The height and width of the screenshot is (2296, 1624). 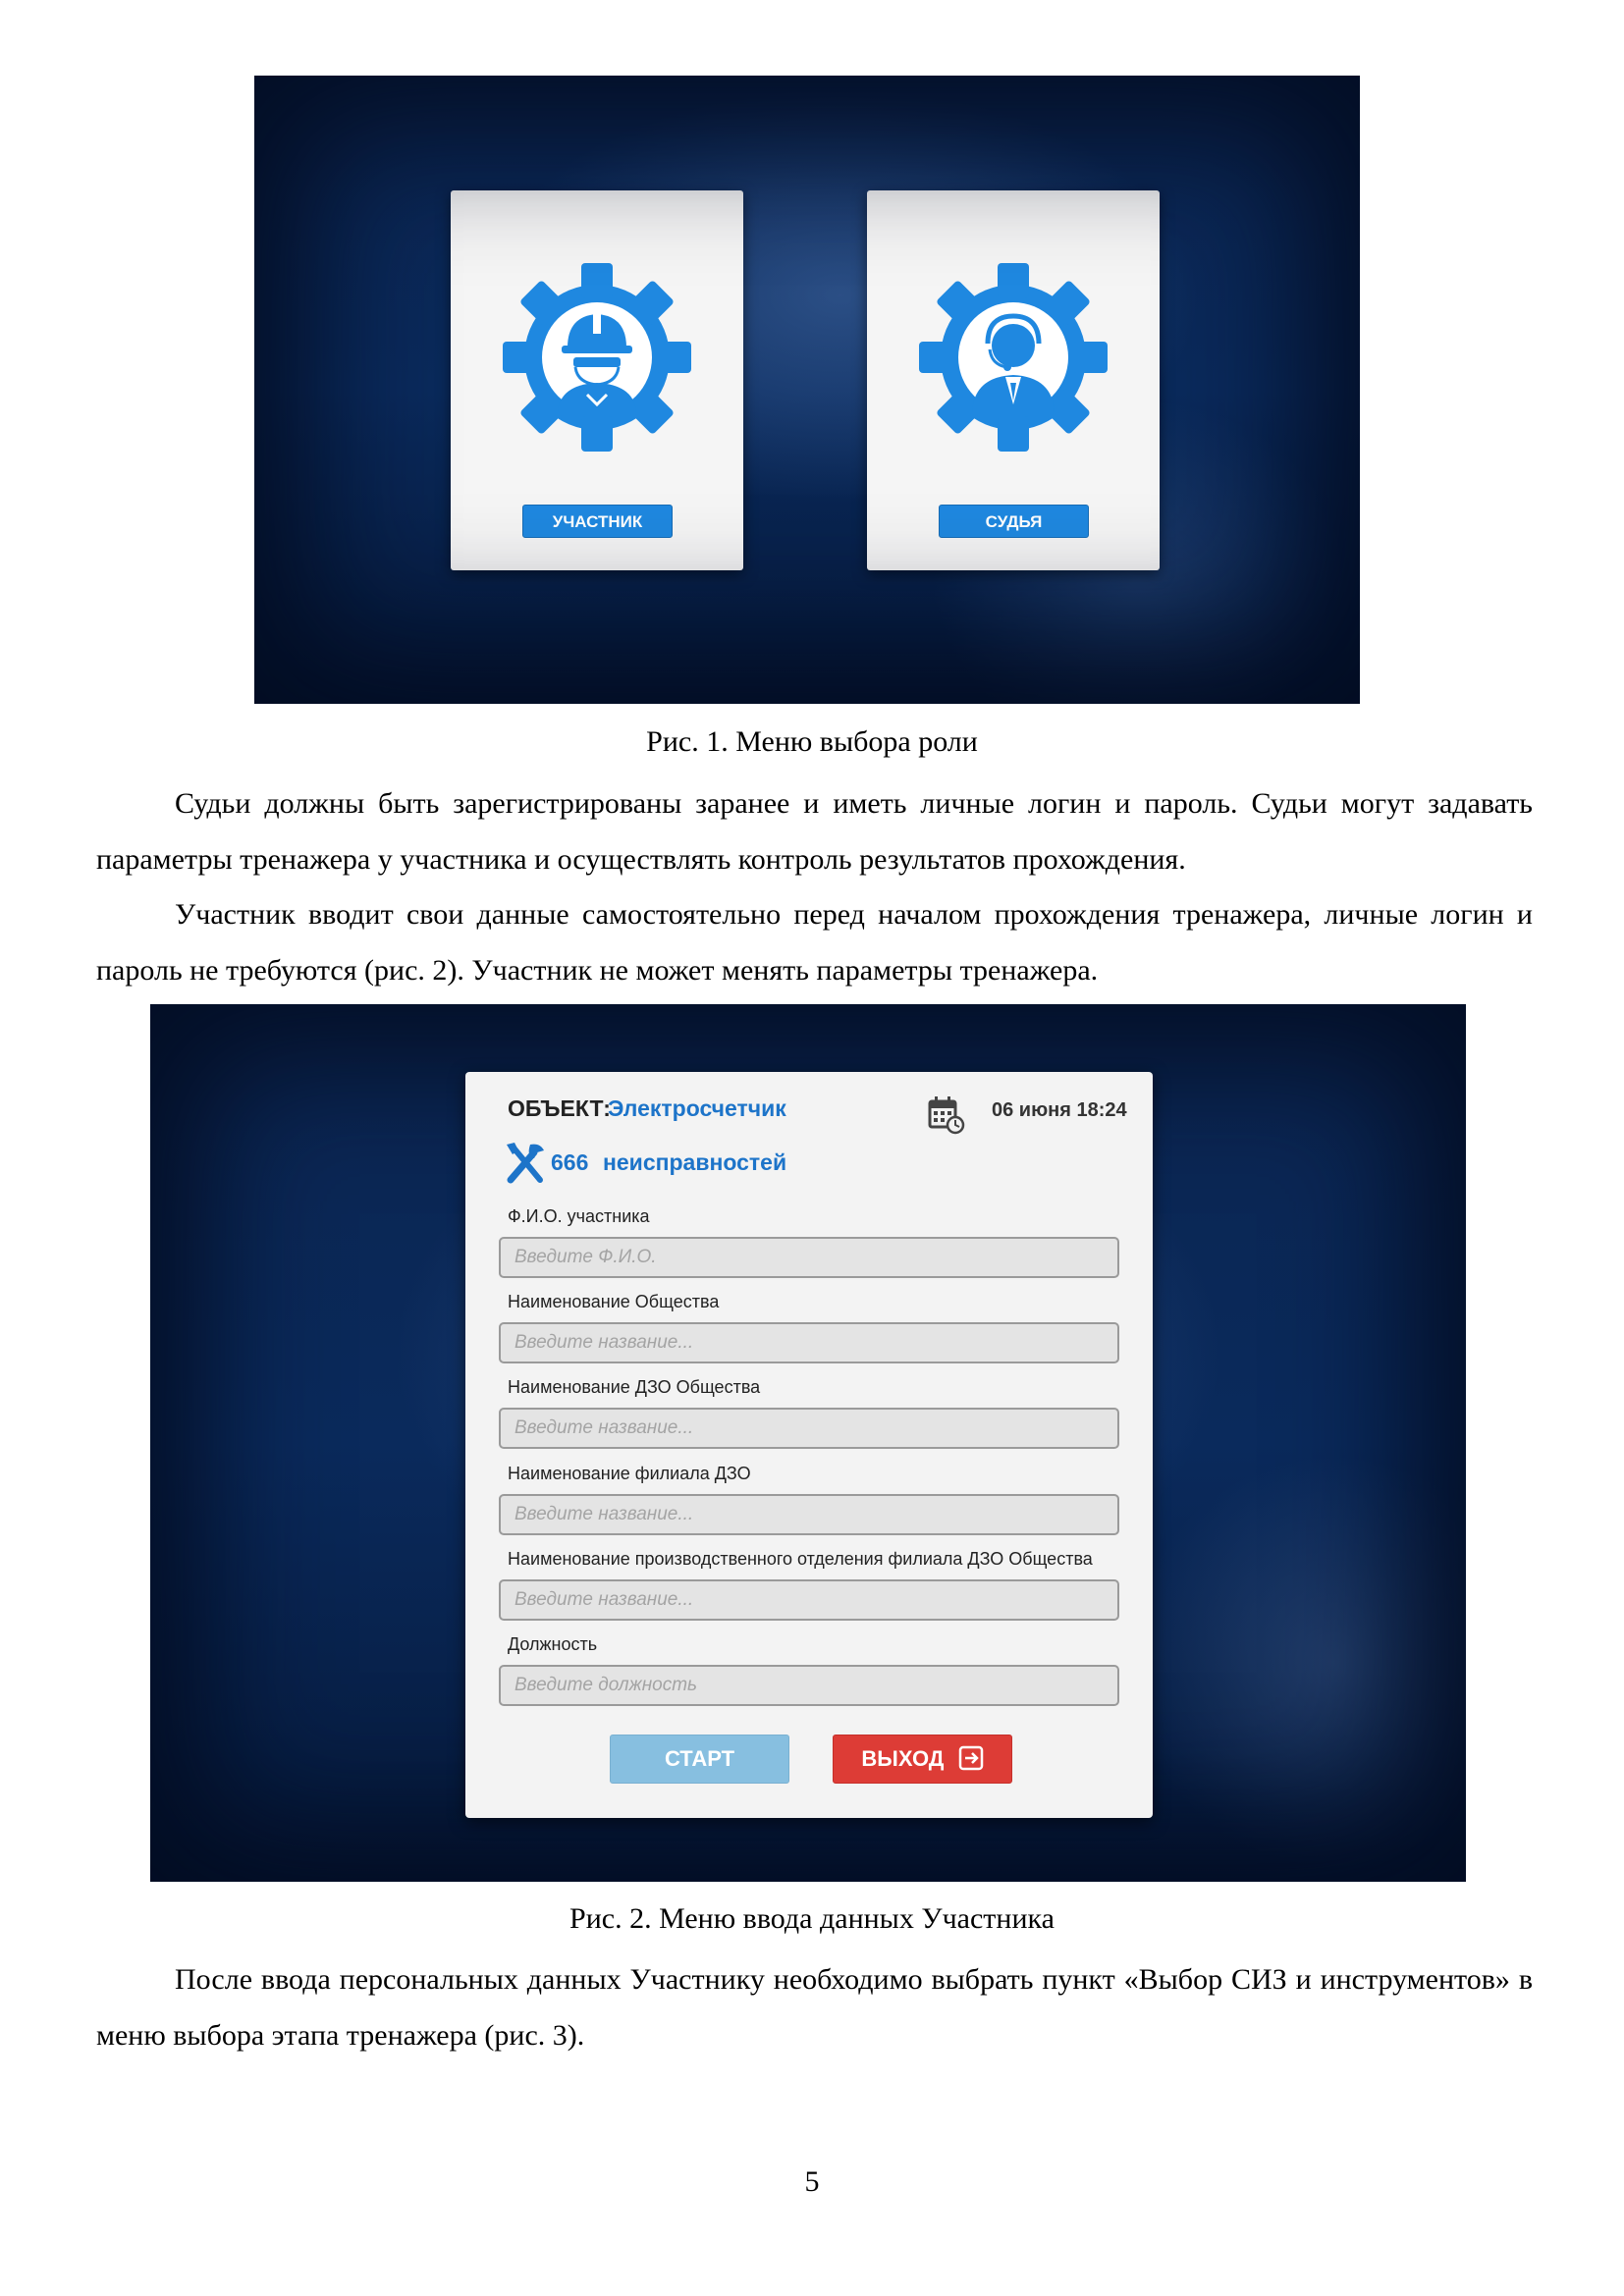 What do you see at coordinates (970, 1758) in the screenshot?
I see `exit-icon` at bounding box center [970, 1758].